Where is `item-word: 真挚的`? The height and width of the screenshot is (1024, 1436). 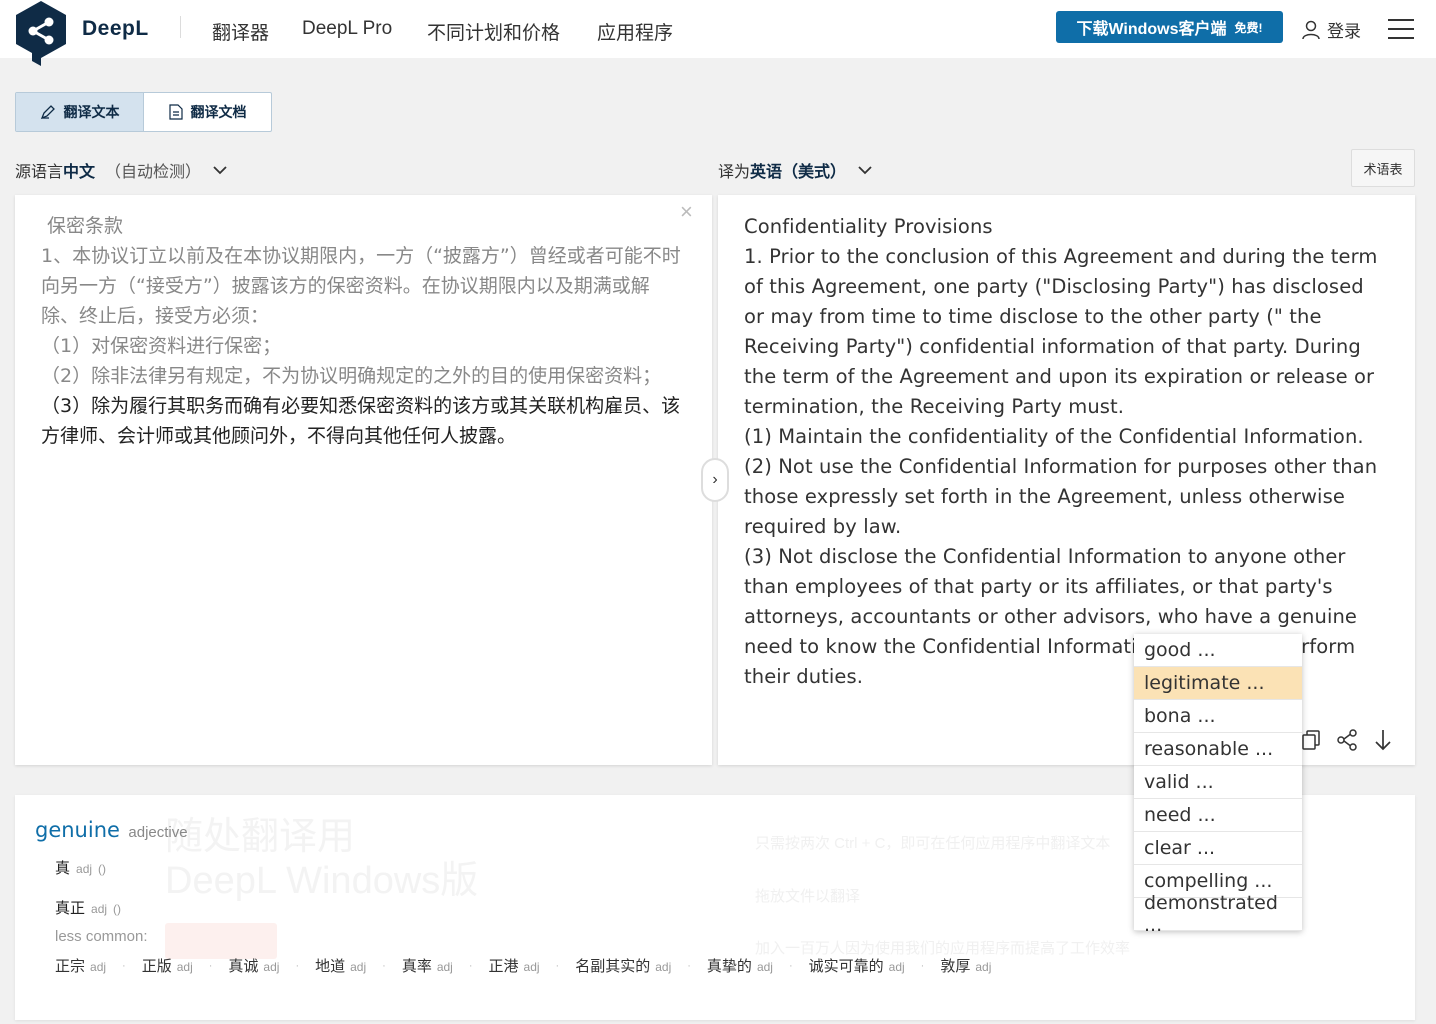
item-word: 真挚的 is located at coordinates (729, 966).